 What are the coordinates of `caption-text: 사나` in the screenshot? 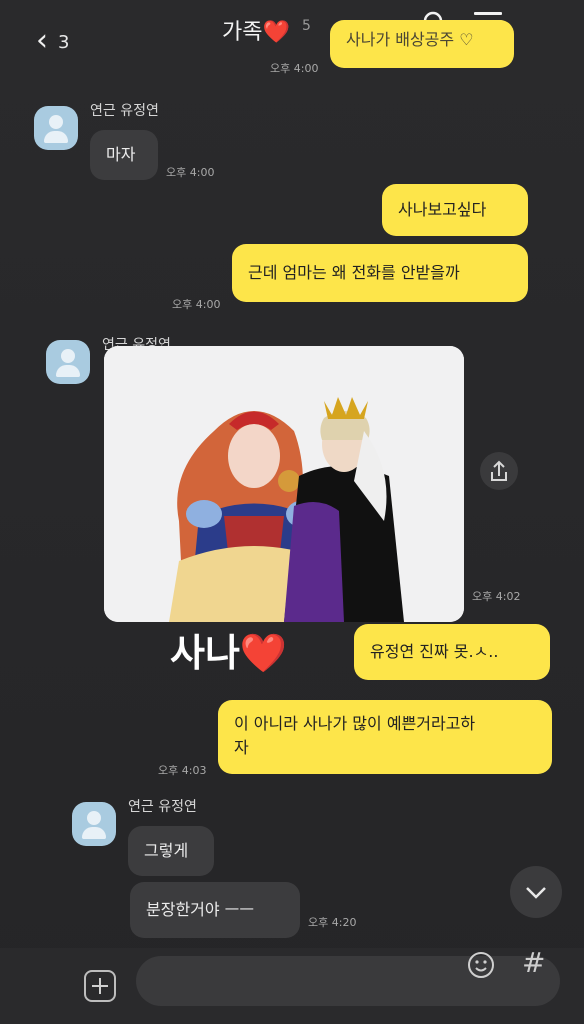 It's located at (205, 653).